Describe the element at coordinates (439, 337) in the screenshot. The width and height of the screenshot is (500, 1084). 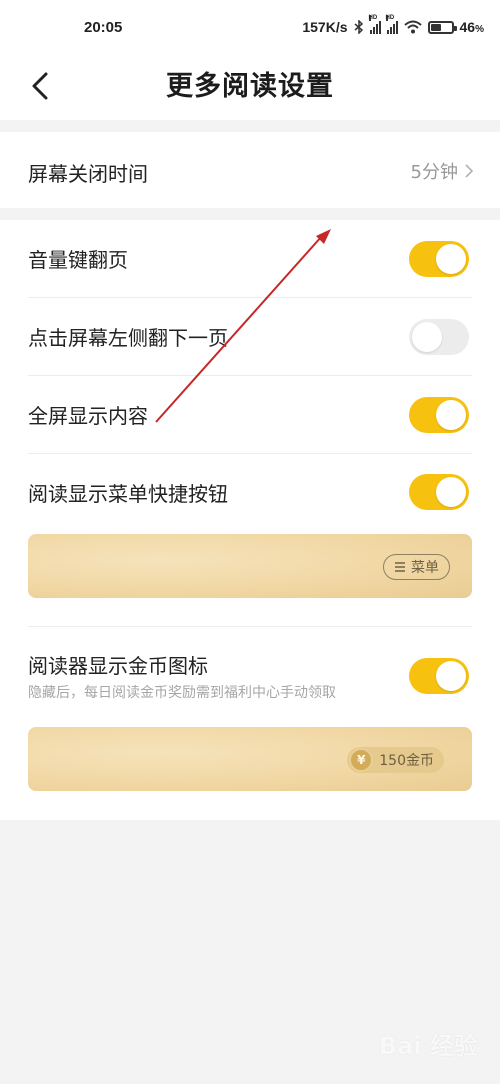
I see `tap-left-toggle` at that location.